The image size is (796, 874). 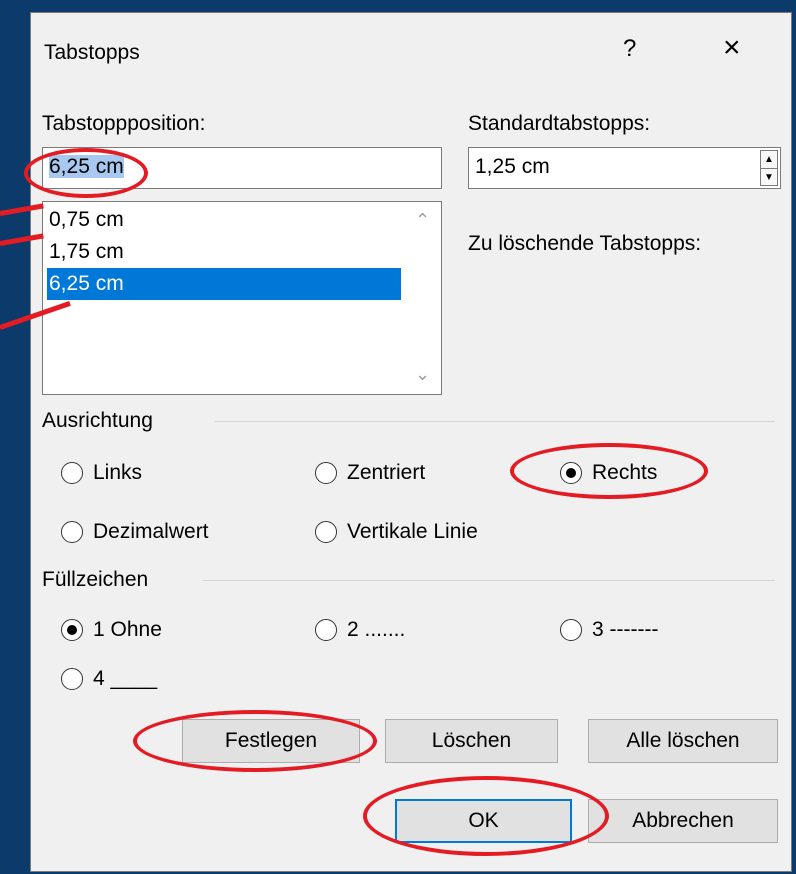 I want to click on radio-vertikale-linie: Vertikale Linie, so click(x=396, y=532).